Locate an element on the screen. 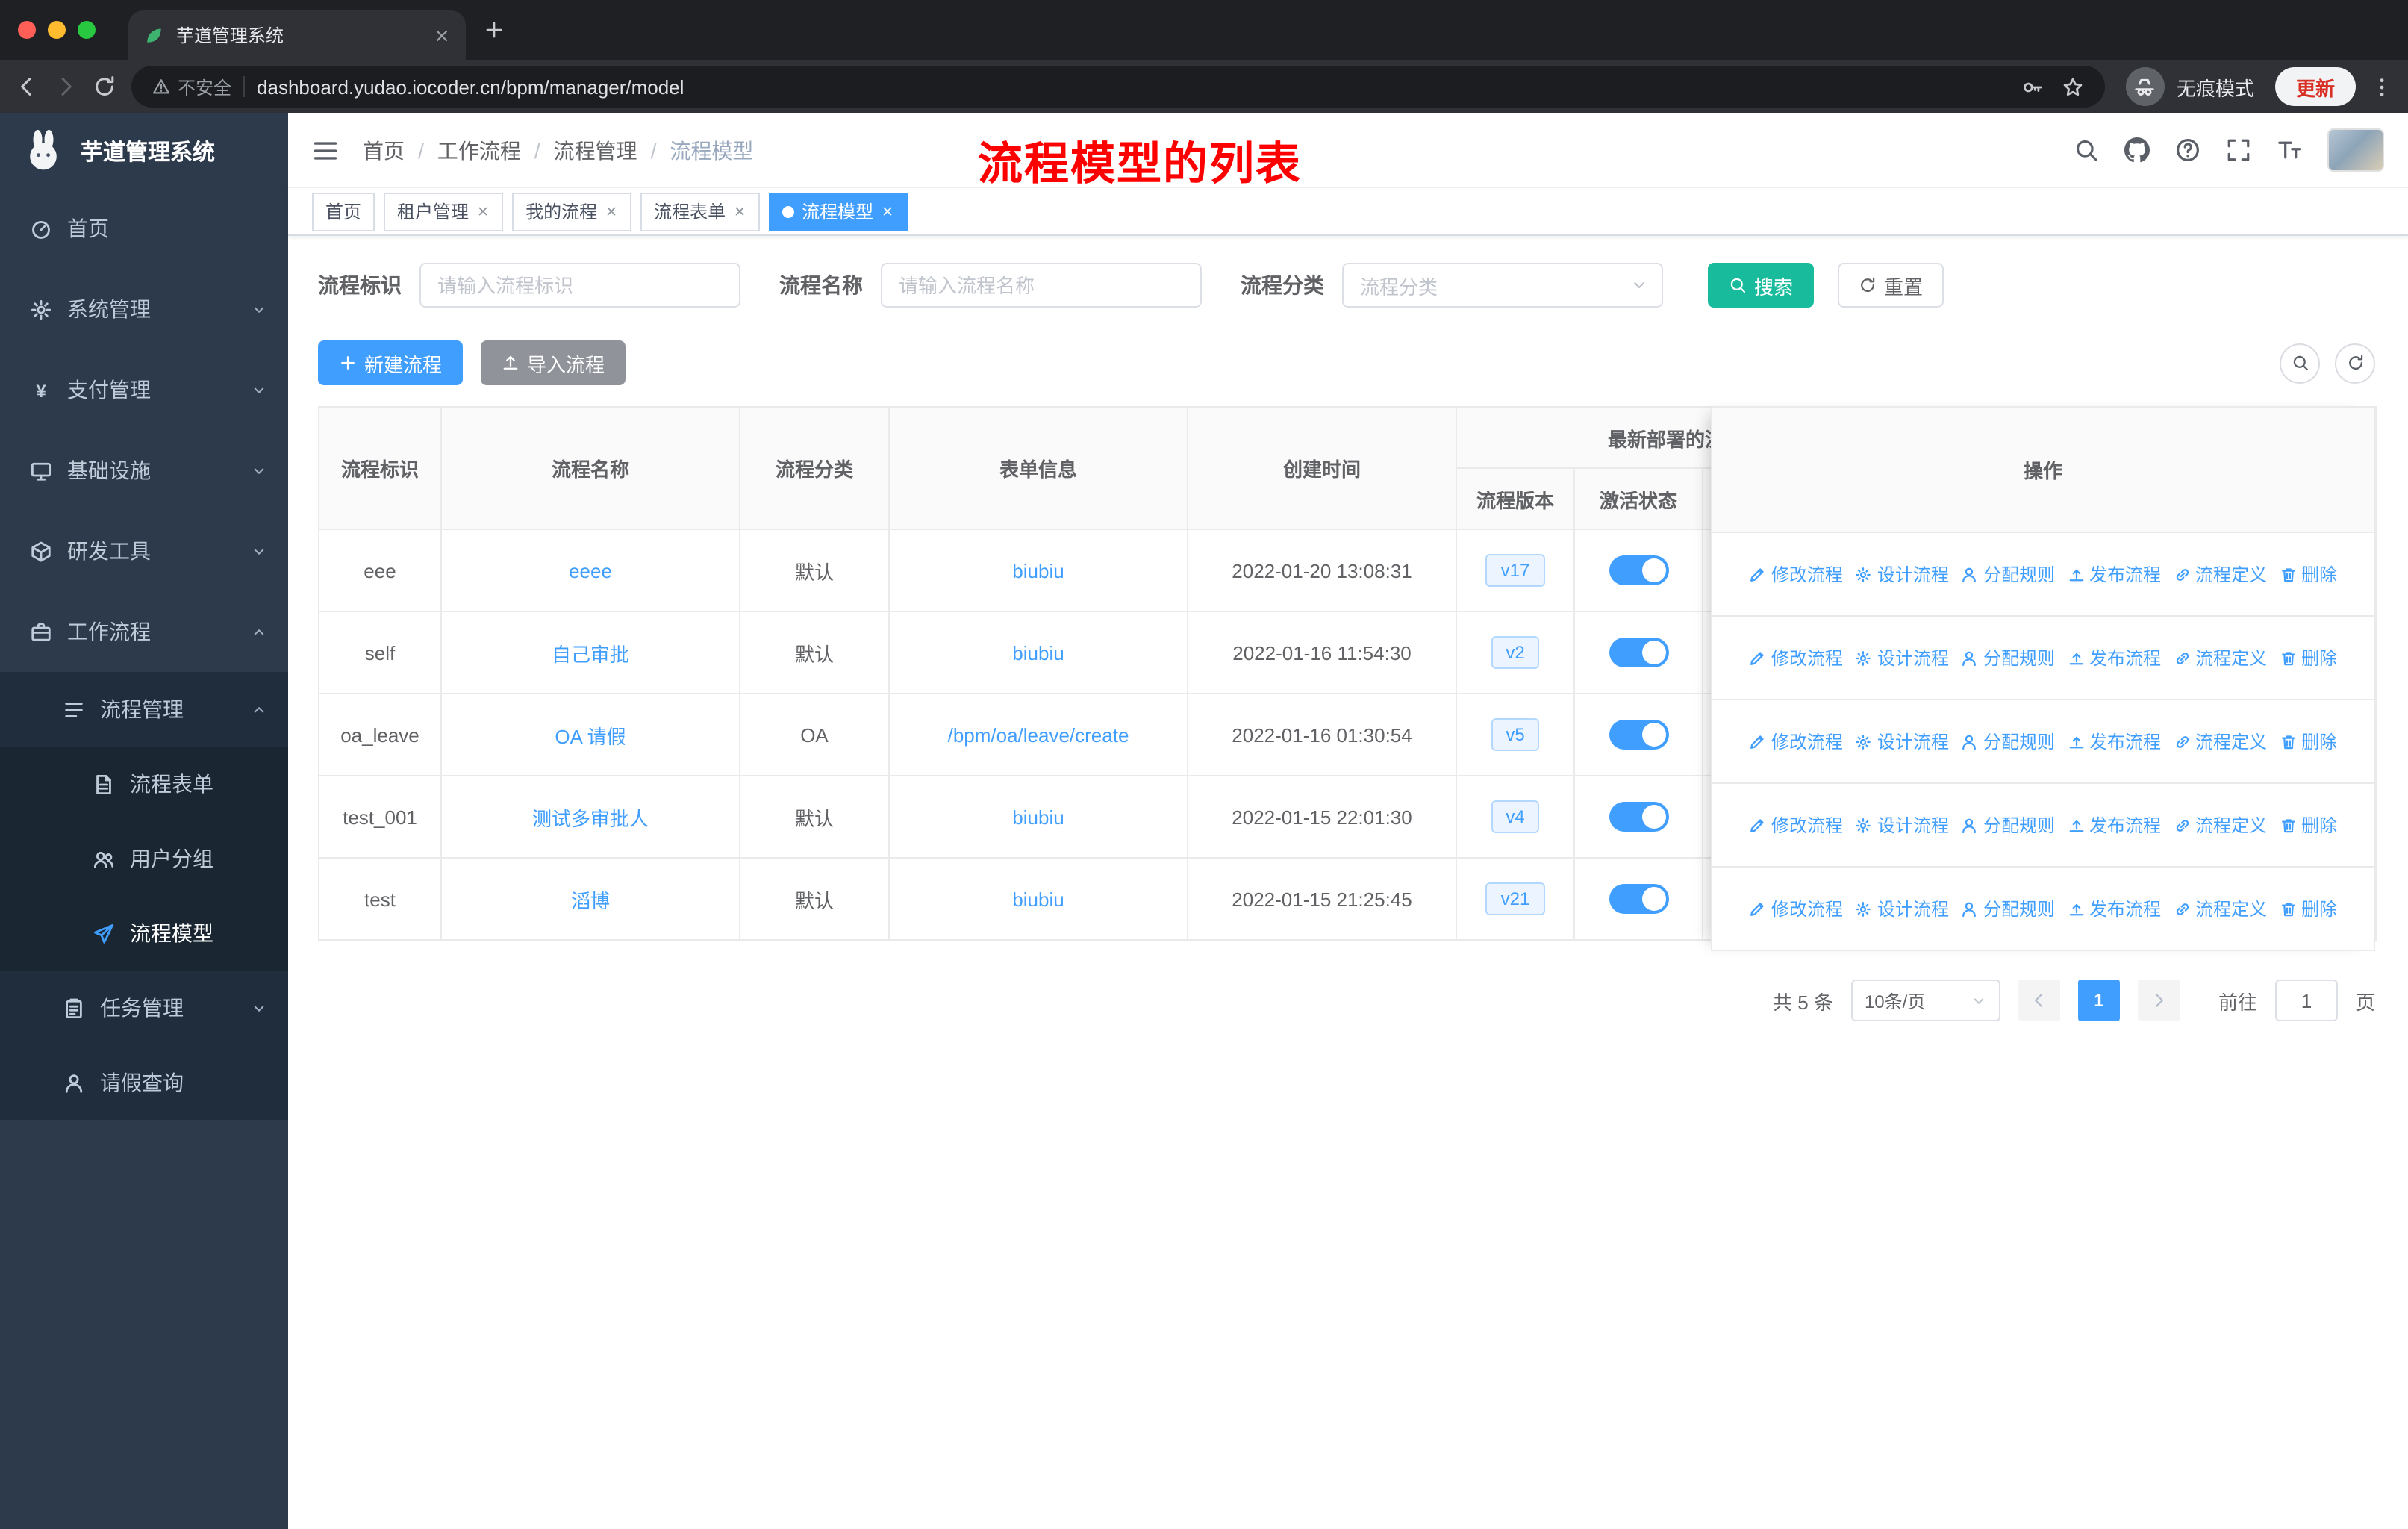 The width and height of the screenshot is (2408, 1529). bookmark-star-icon is located at coordinates (2073, 86).